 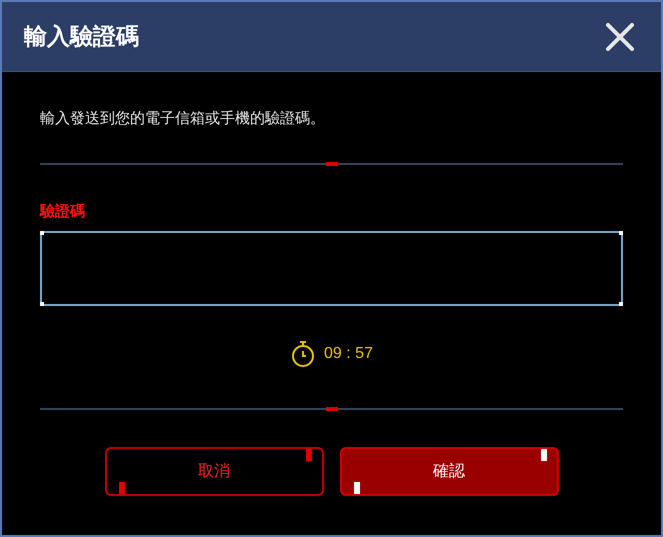 I want to click on instruction-text: 輸入發送到您的電子信箱或手機的驗證碼。, so click(x=183, y=119).